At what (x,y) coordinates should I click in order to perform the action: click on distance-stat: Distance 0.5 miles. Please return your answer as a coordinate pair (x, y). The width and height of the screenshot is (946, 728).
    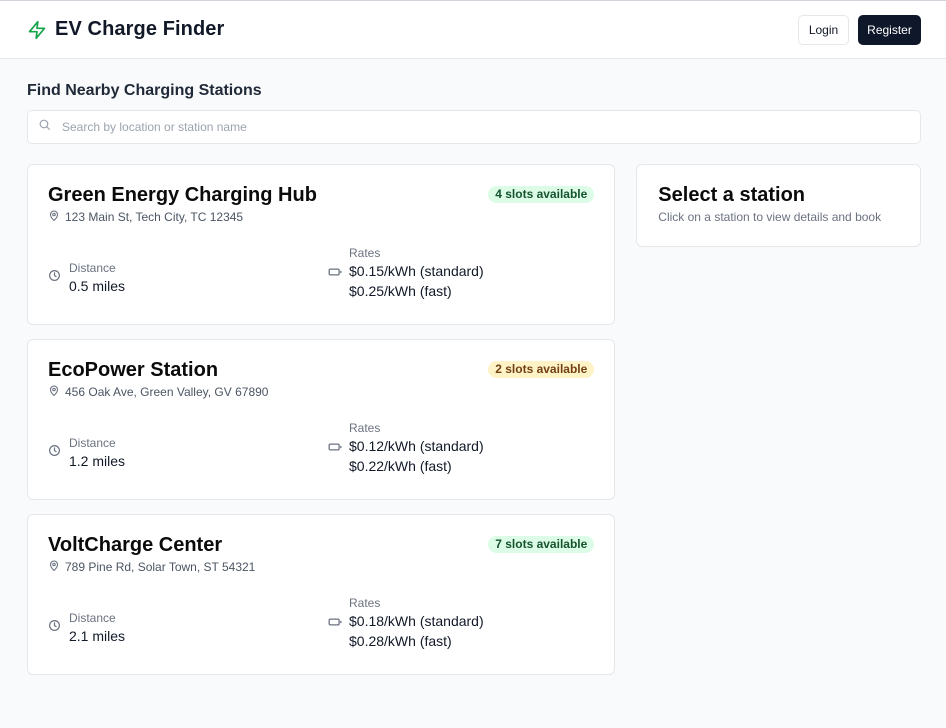
    Looking at the image, I should click on (188, 273).